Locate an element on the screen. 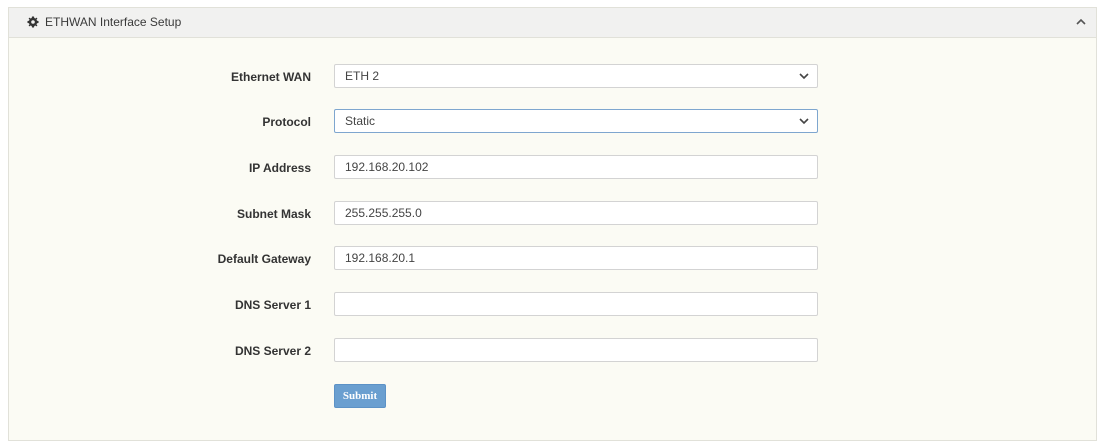 The image size is (1097, 441). default-gateway-label: Default Gateway is located at coordinates (264, 259).